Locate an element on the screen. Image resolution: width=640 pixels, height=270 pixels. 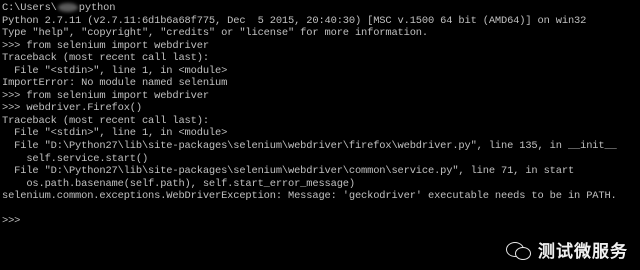
prompt-path: C:\Users\ is located at coordinates (29, 8).